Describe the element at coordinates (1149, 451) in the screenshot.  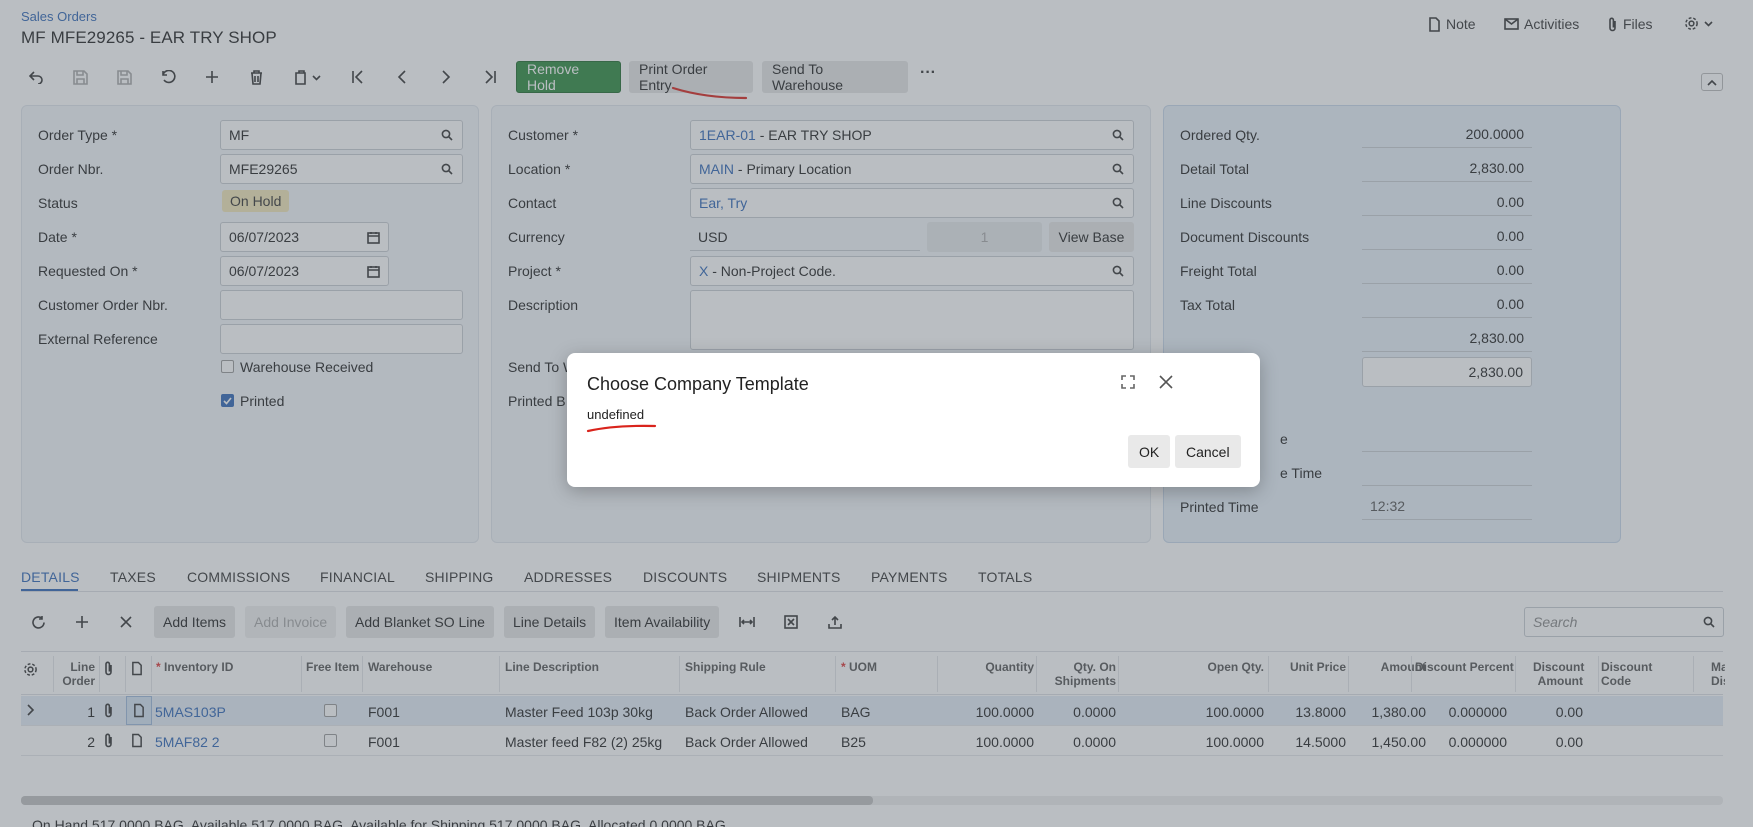
I see `ok-button: OK` at that location.